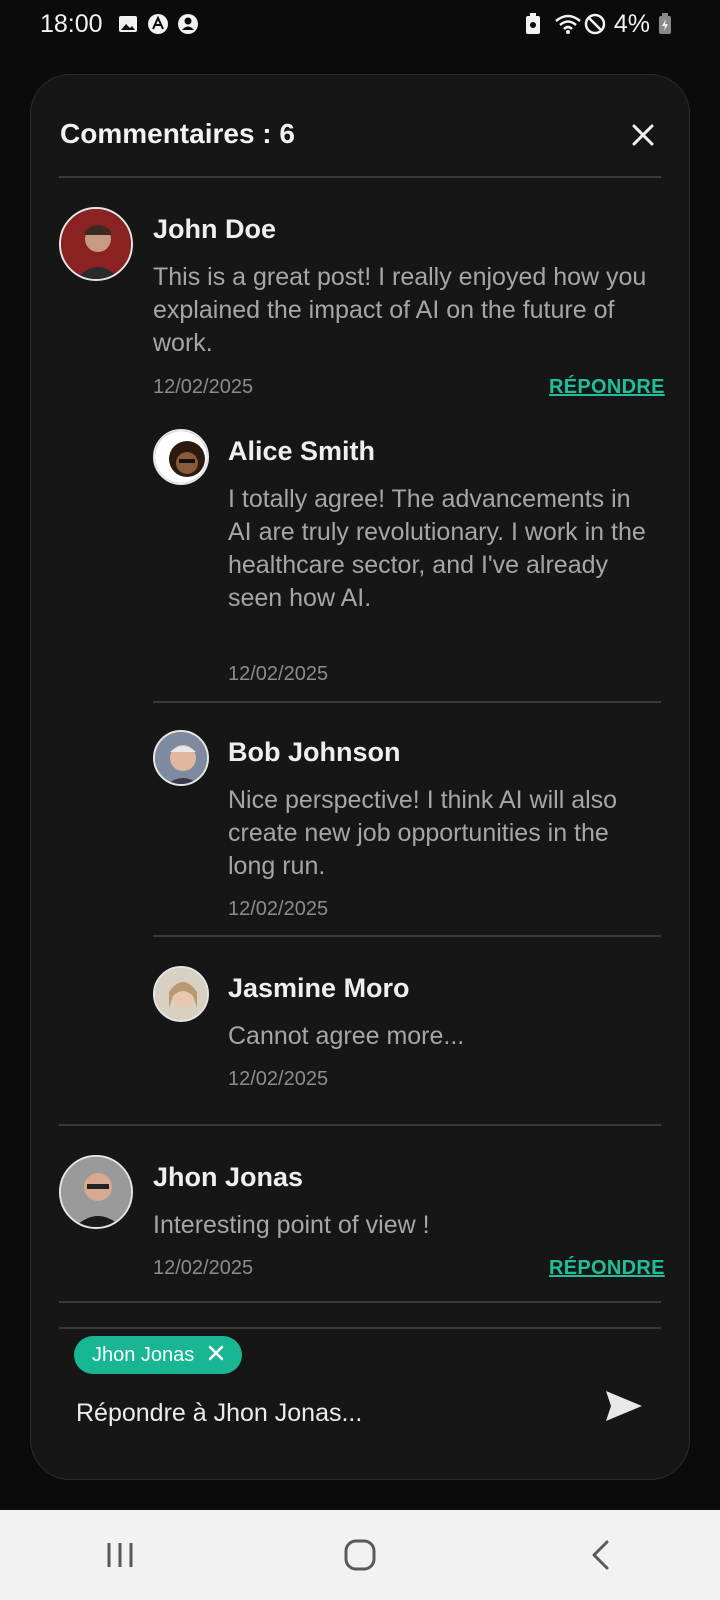 The height and width of the screenshot is (1600, 720). Describe the element at coordinates (360, 24) in the screenshot. I see `status-bar: 18:00 4%` at that location.